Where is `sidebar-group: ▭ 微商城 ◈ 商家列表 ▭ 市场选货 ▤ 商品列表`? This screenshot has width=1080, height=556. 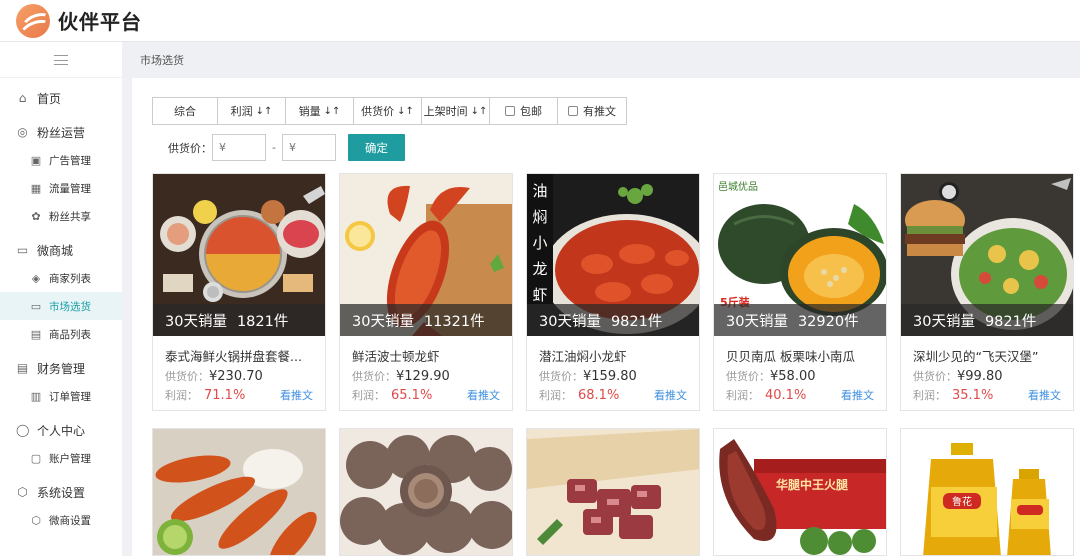 sidebar-group: ▭ 微商城 ◈ 商家列表 ▭ 市场选货 ▤ 商品列表 is located at coordinates (61, 289).